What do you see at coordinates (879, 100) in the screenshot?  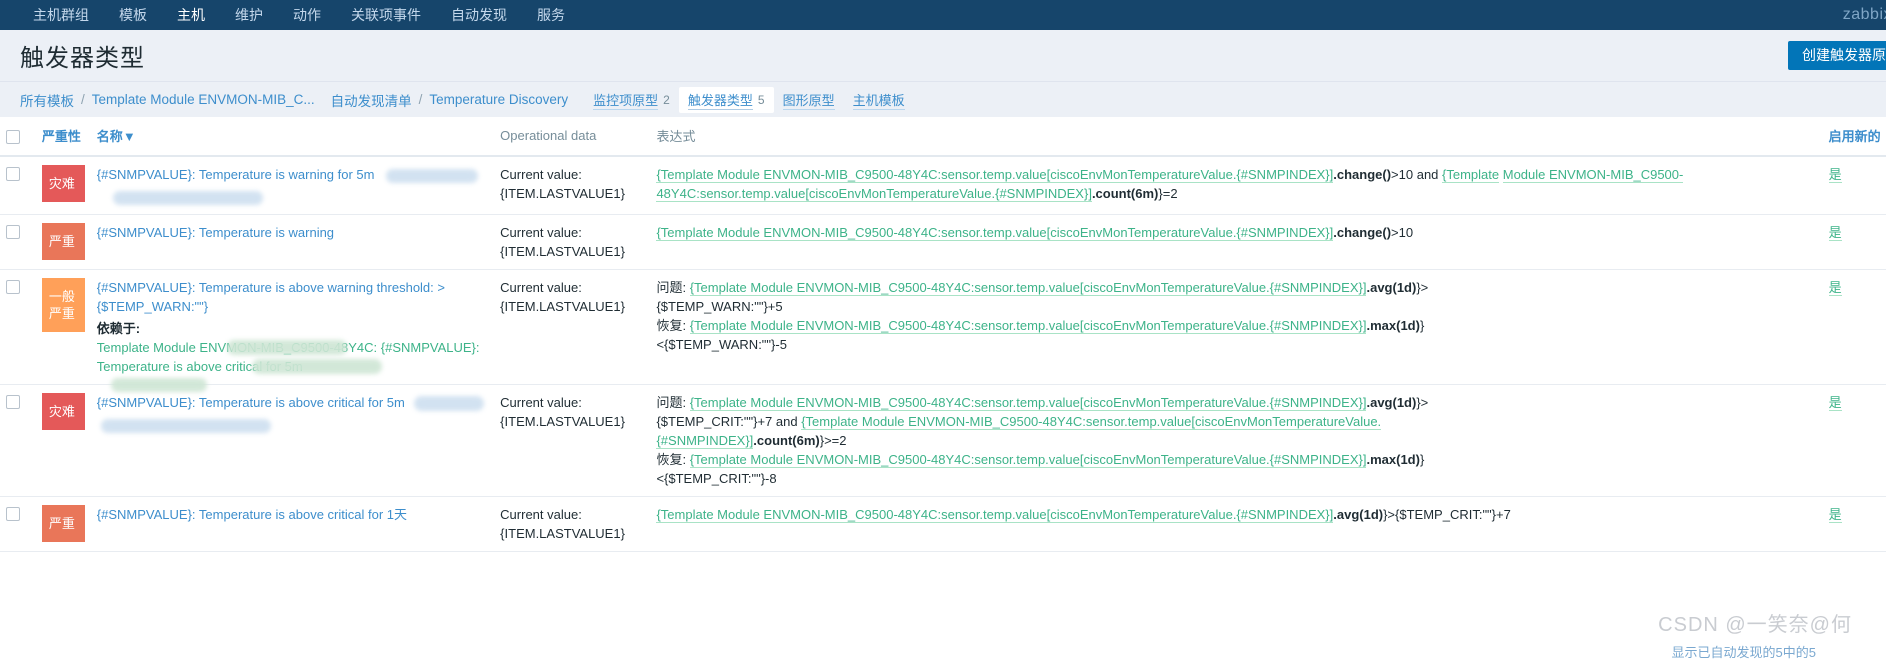 I see `tab-host-prototypes: 主机模板` at bounding box center [879, 100].